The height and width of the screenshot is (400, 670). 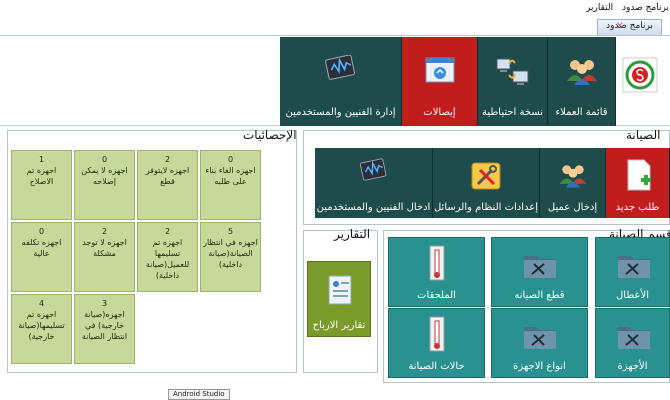 What do you see at coordinates (581, 112) in the screenshot?
I see `customers-list-label: قائمة العملاء` at bounding box center [581, 112].